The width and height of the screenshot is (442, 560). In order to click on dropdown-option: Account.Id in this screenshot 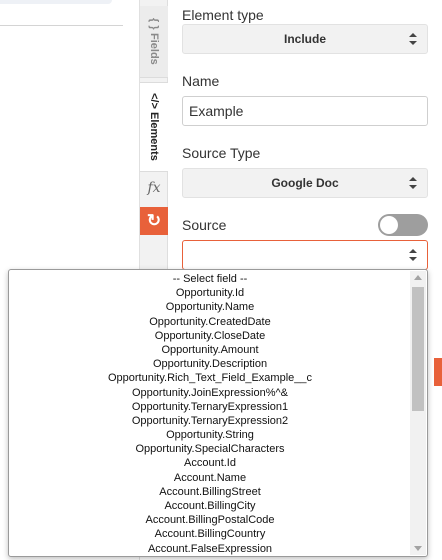, I will do `click(210, 463)`.